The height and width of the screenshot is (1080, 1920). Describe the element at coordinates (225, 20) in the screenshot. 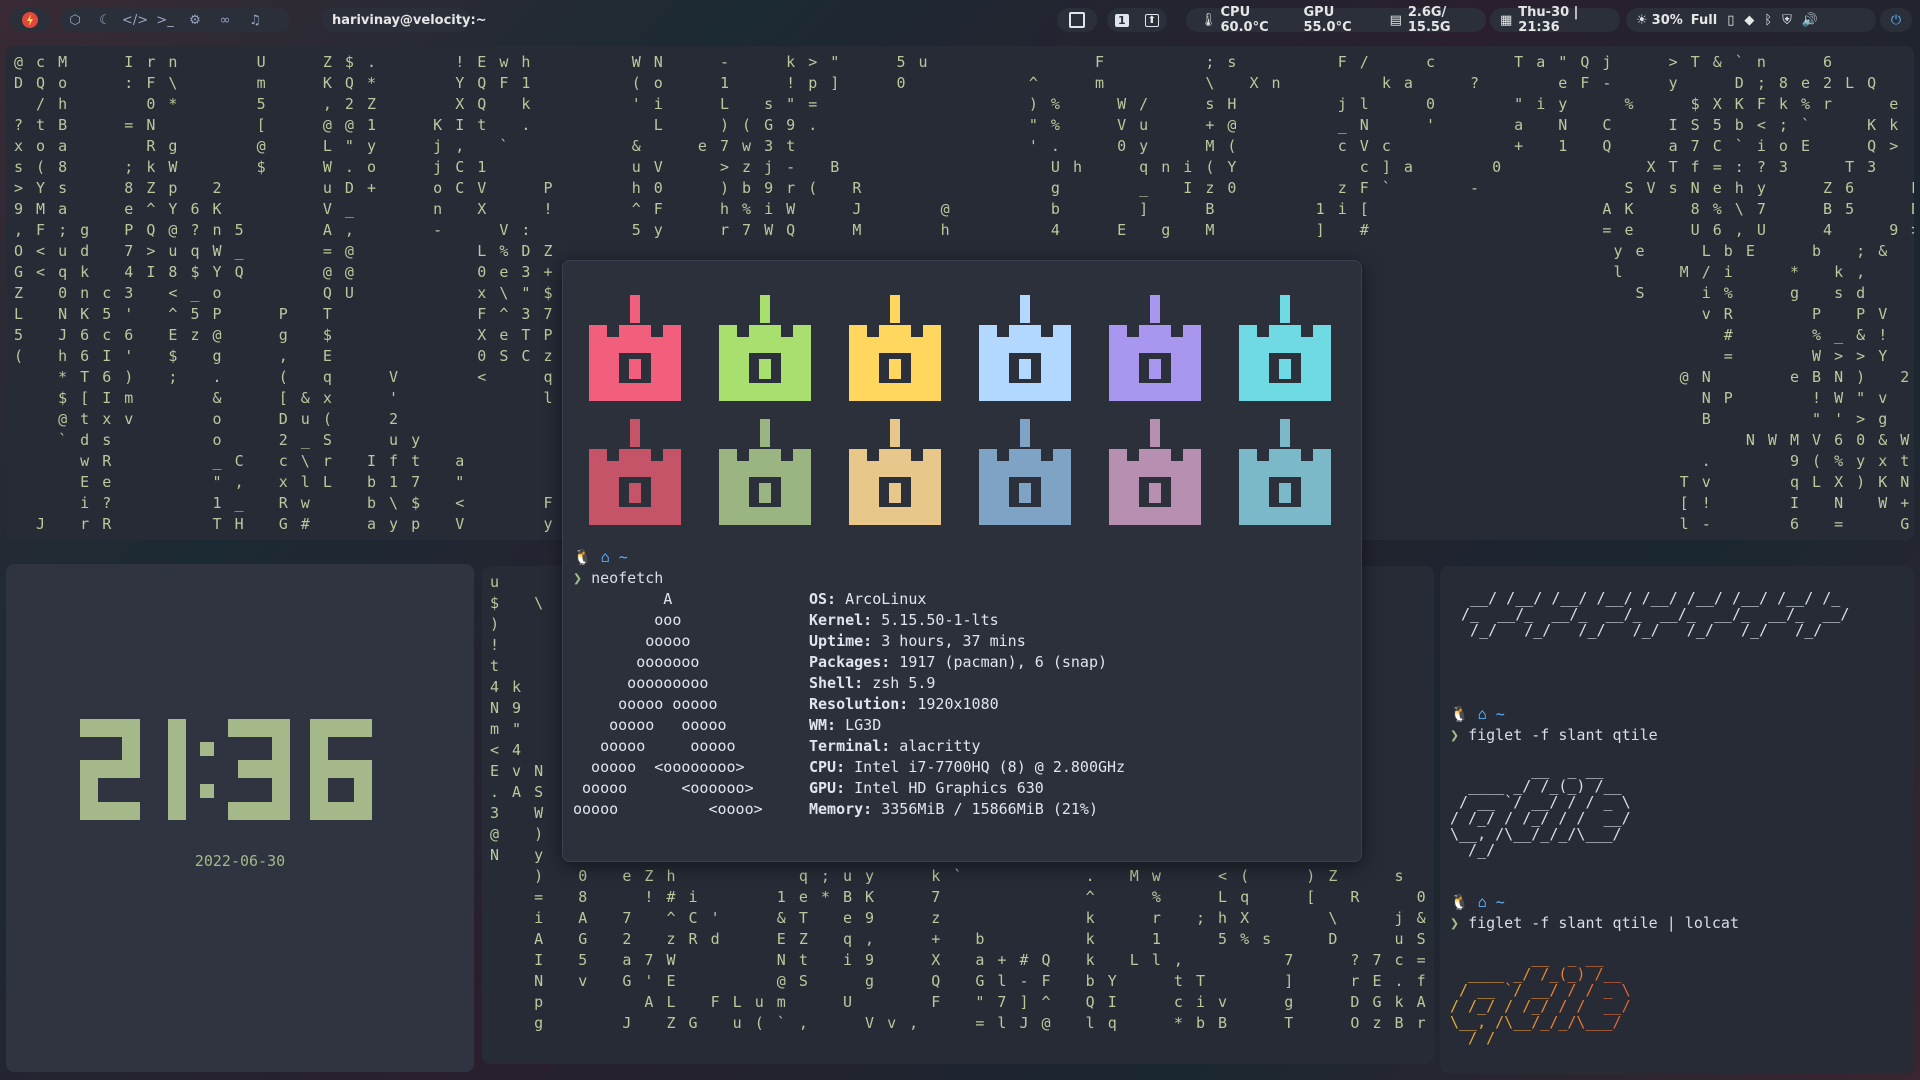

I see `link-icon: ∞` at that location.